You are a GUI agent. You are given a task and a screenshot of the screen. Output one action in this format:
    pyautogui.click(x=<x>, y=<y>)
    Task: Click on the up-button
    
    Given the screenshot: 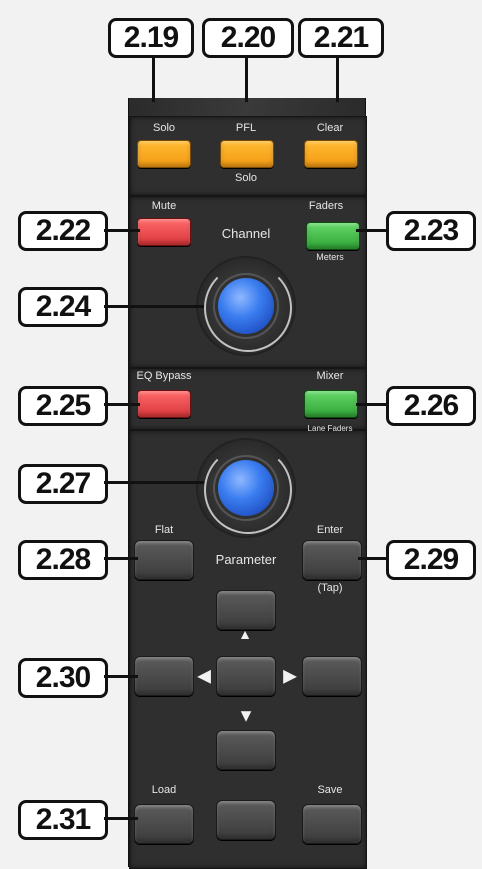 What is the action you would take?
    pyautogui.click(x=246, y=610)
    